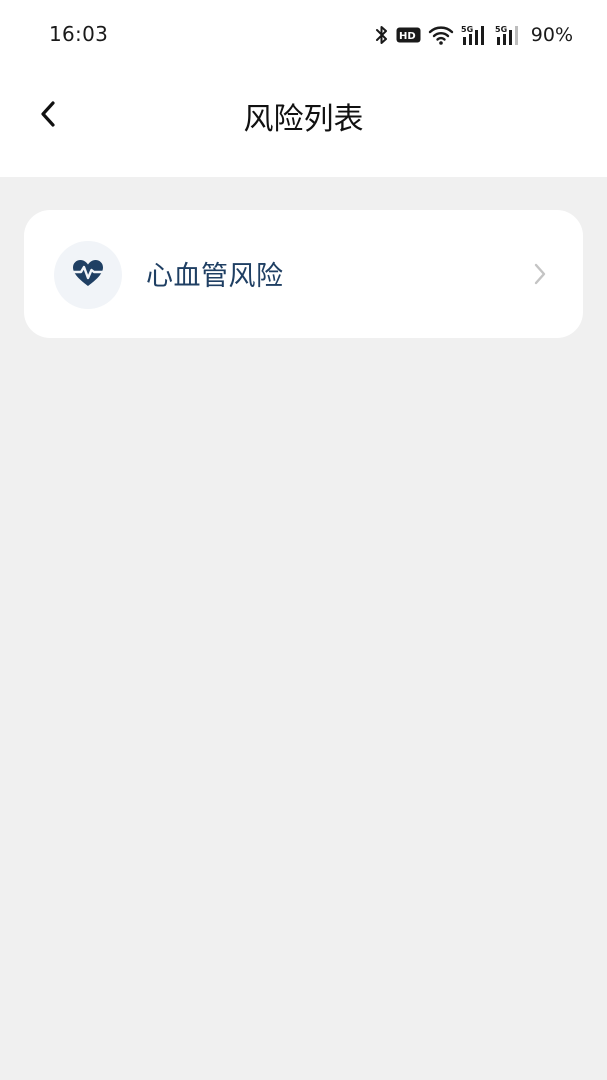 Image resolution: width=607 pixels, height=1080 pixels. What do you see at coordinates (79, 34) in the screenshot?
I see `status-time: 16:03` at bounding box center [79, 34].